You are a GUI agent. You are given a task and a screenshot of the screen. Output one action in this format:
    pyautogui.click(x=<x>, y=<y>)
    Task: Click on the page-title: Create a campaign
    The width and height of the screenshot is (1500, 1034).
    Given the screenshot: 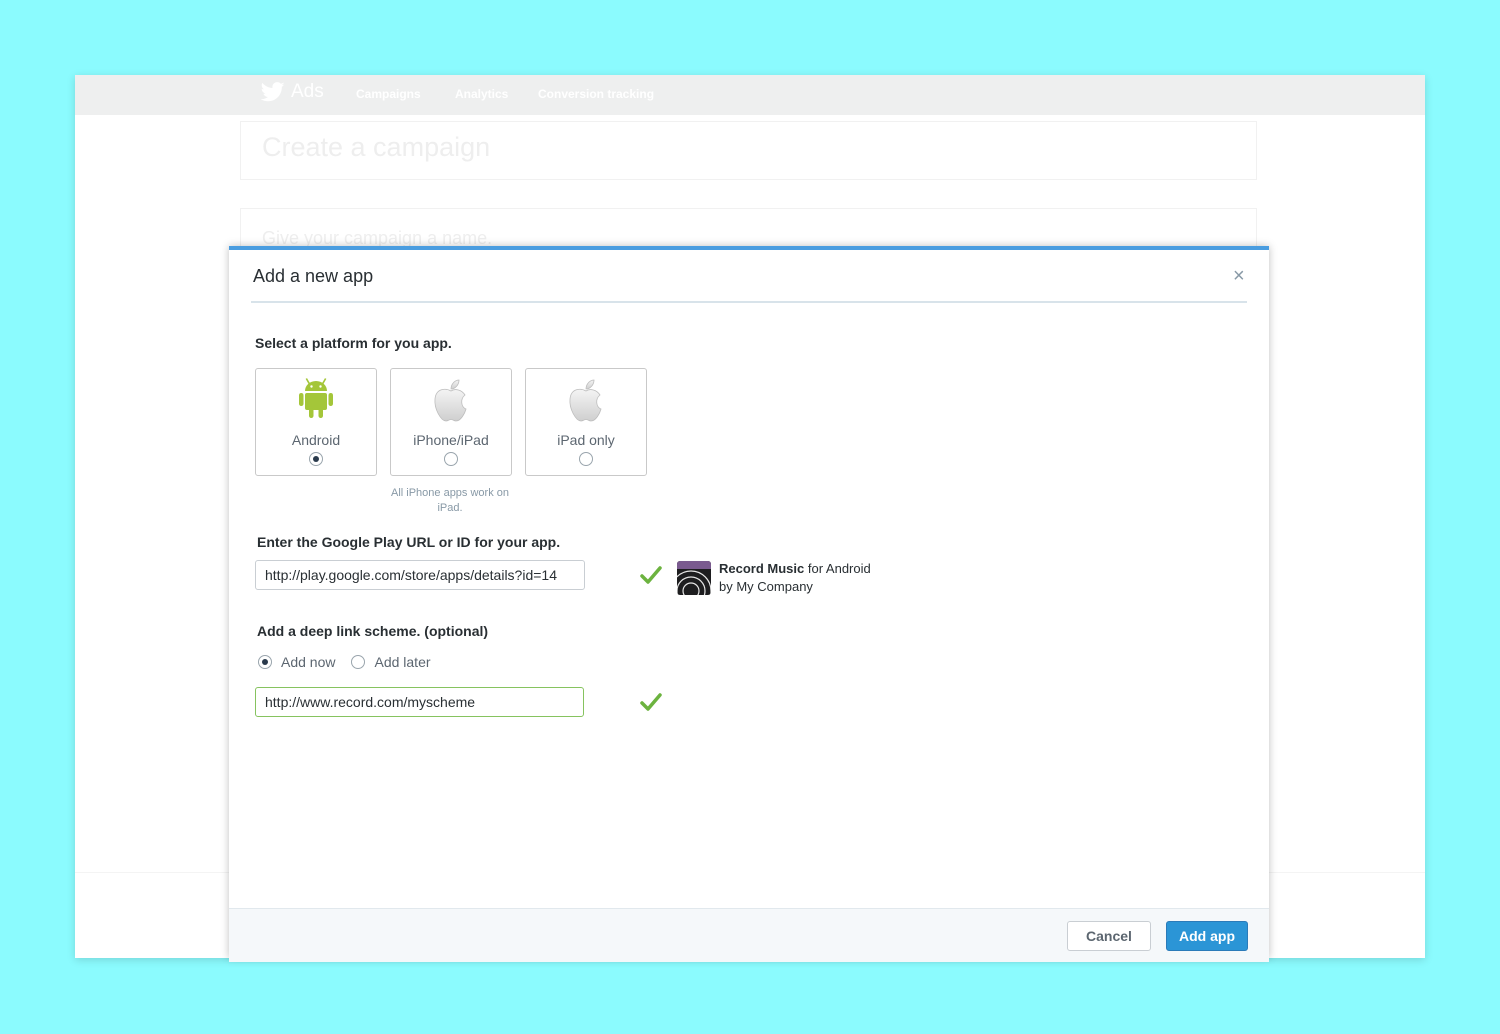 What is the action you would take?
    pyautogui.click(x=376, y=147)
    